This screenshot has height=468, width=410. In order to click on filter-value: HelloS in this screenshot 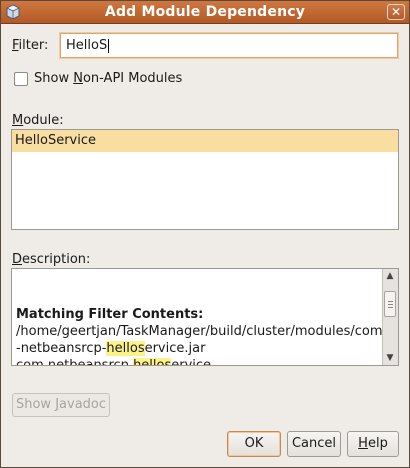, I will do `click(87, 45)`.